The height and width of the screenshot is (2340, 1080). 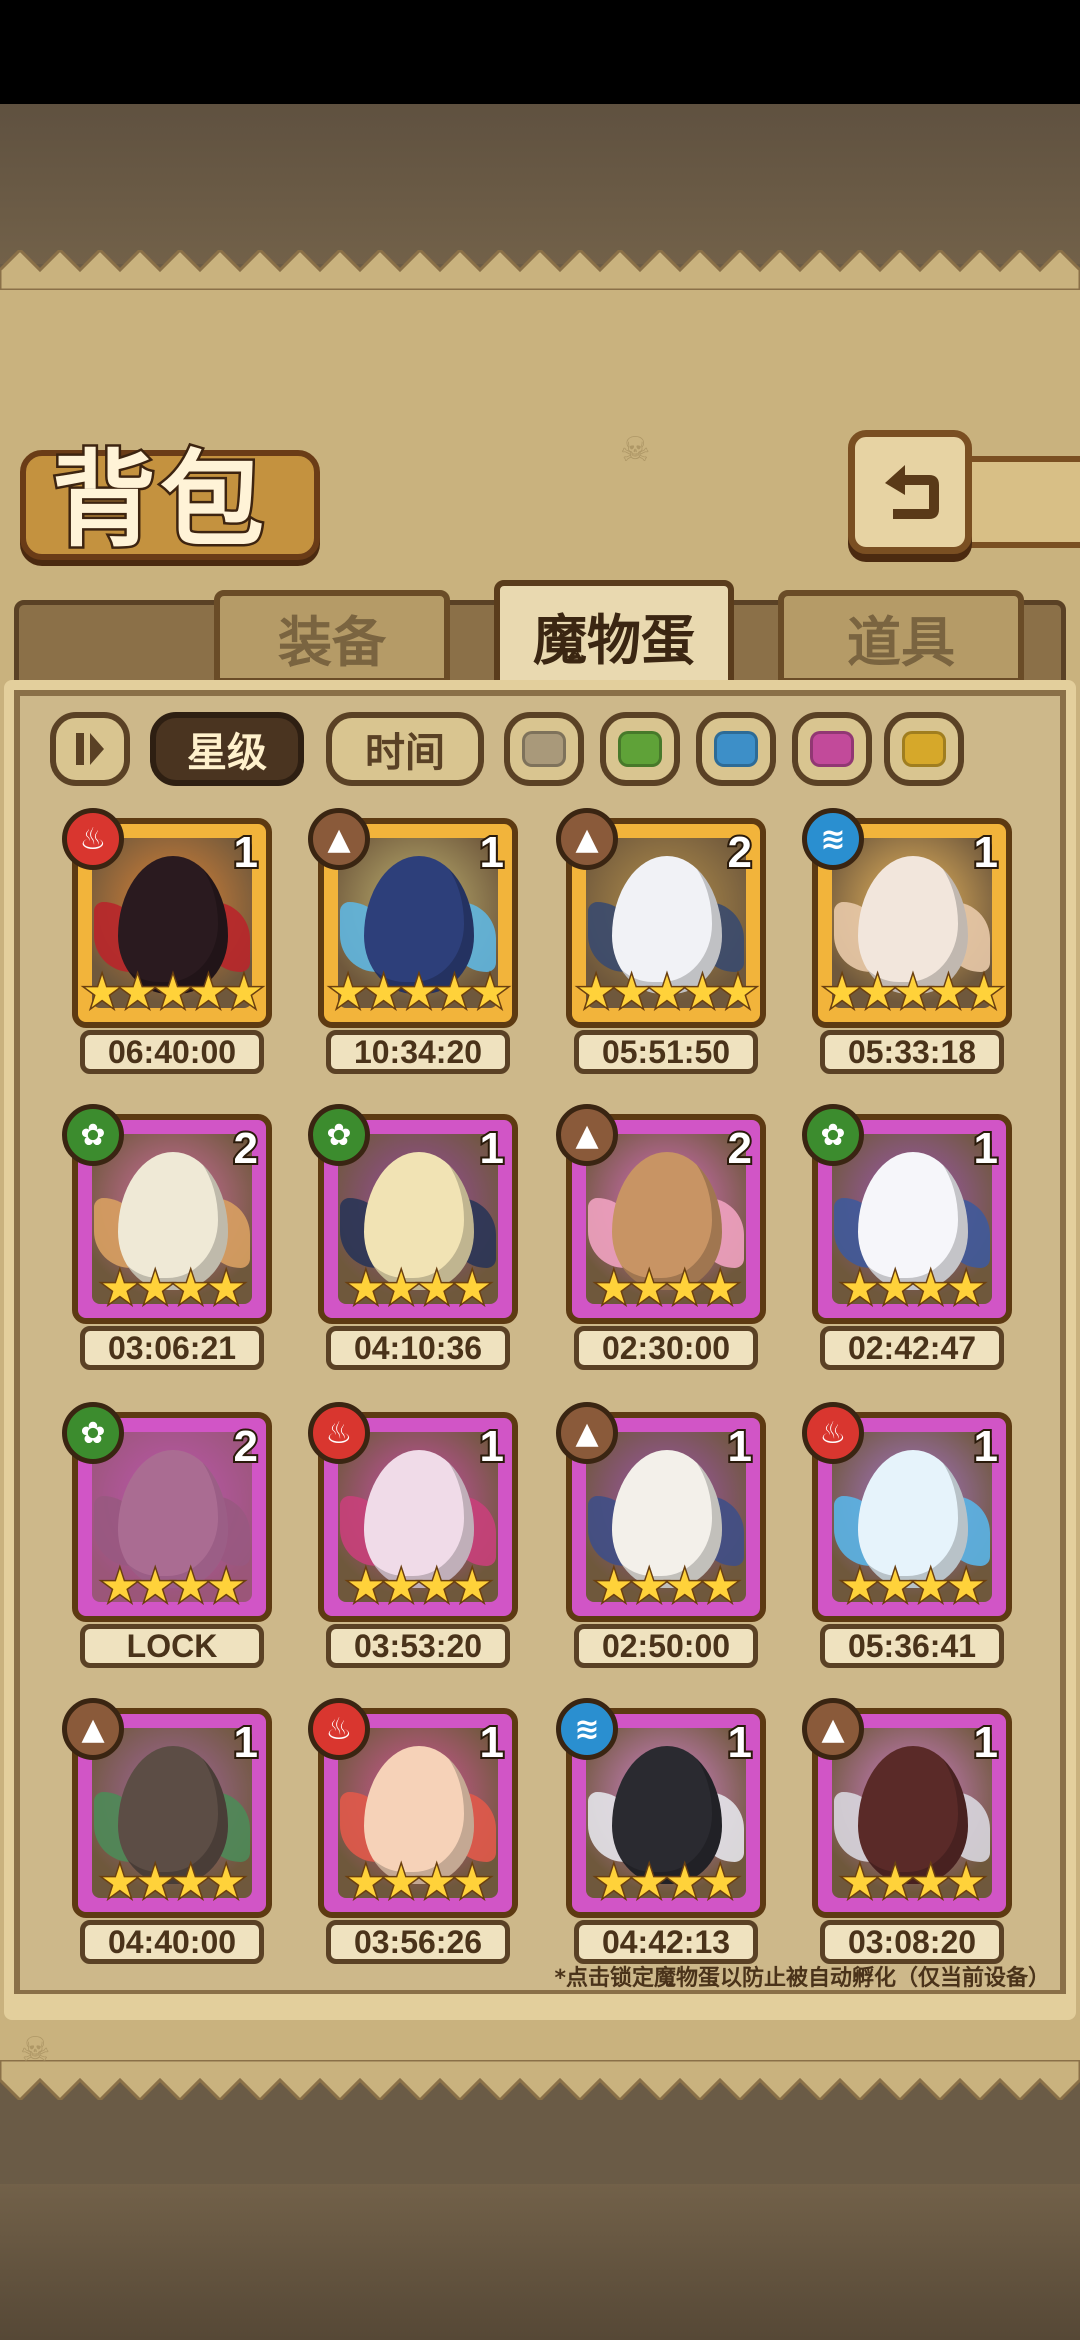 I want to click on tab-items: 道具, so click(x=901, y=637).